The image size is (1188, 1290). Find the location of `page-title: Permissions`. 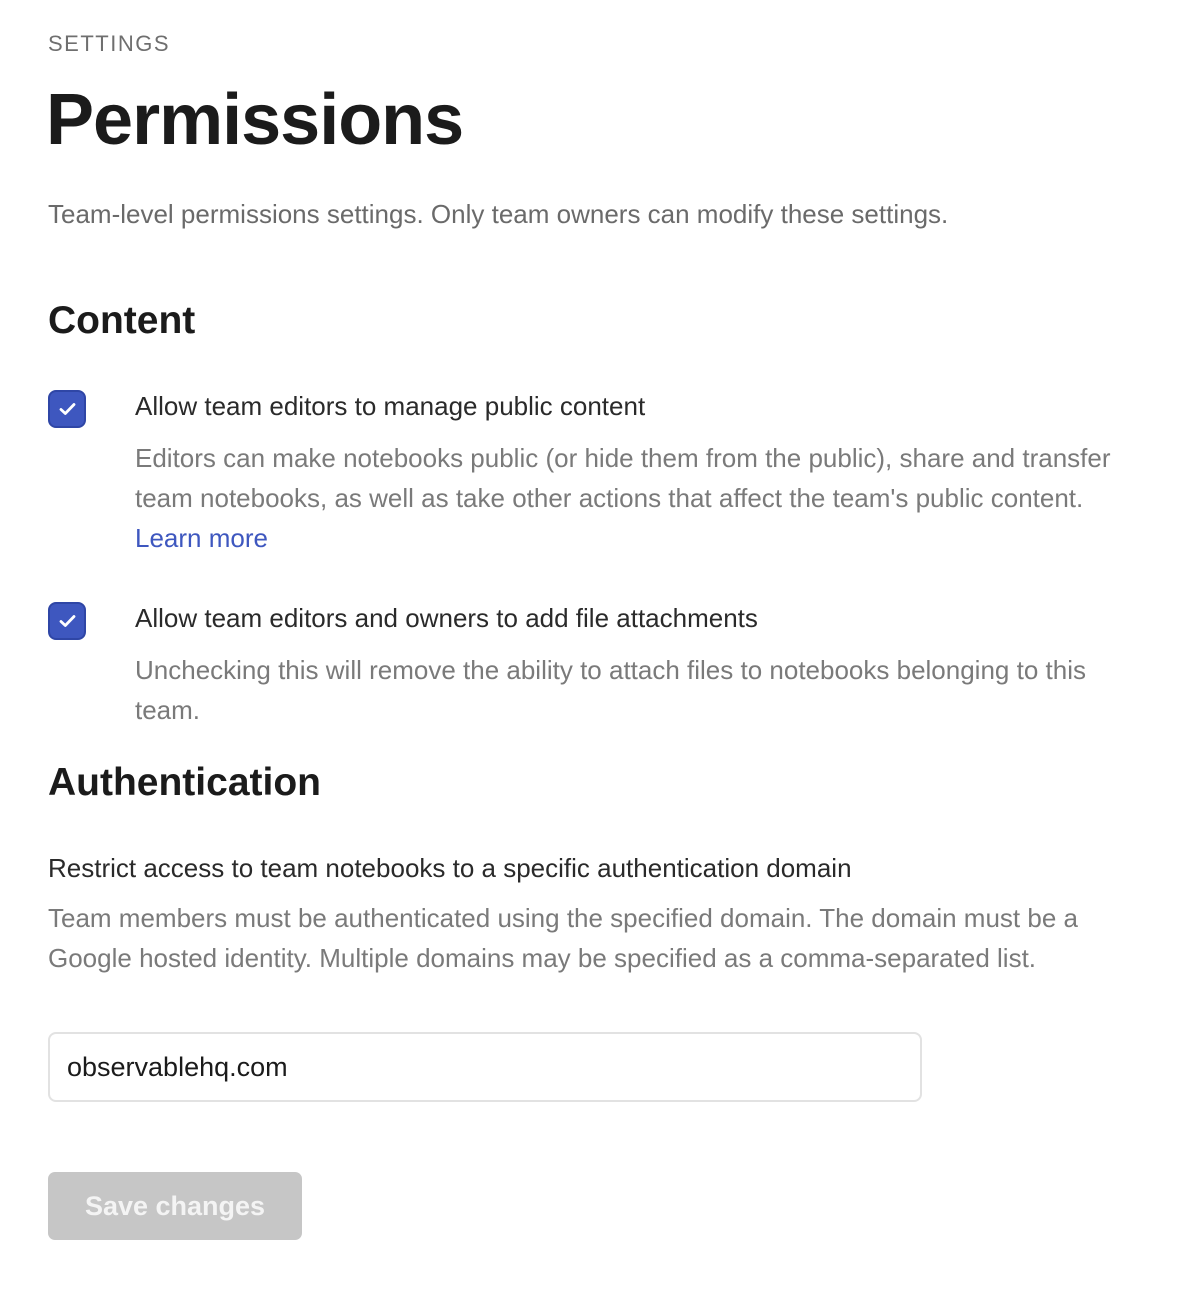

page-title: Permissions is located at coordinates (255, 120).